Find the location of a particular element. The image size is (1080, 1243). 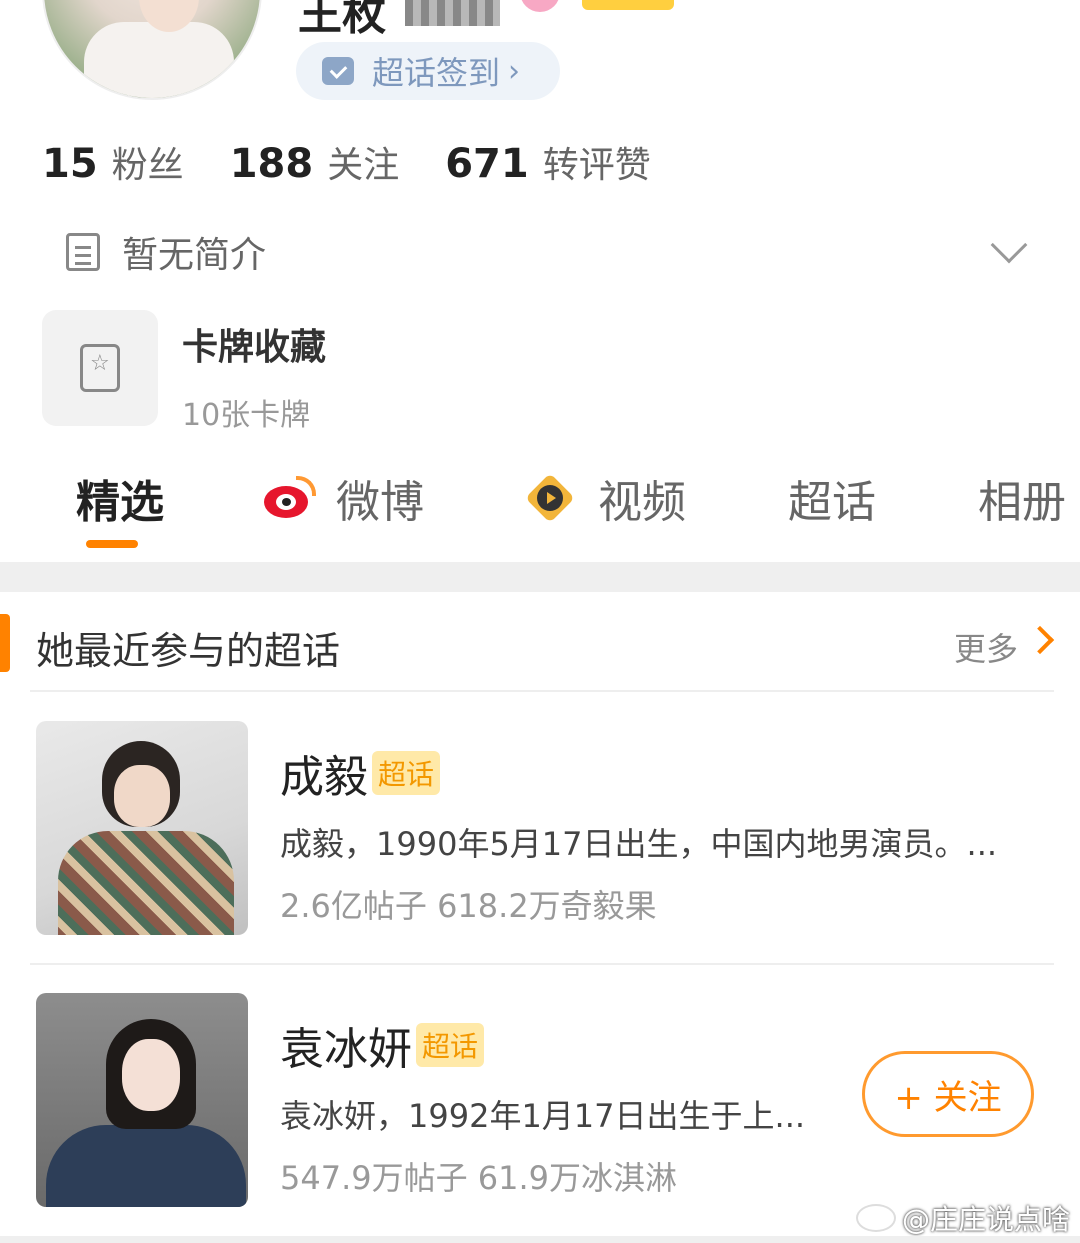

tab-label: 超话 is located at coordinates (832, 502).